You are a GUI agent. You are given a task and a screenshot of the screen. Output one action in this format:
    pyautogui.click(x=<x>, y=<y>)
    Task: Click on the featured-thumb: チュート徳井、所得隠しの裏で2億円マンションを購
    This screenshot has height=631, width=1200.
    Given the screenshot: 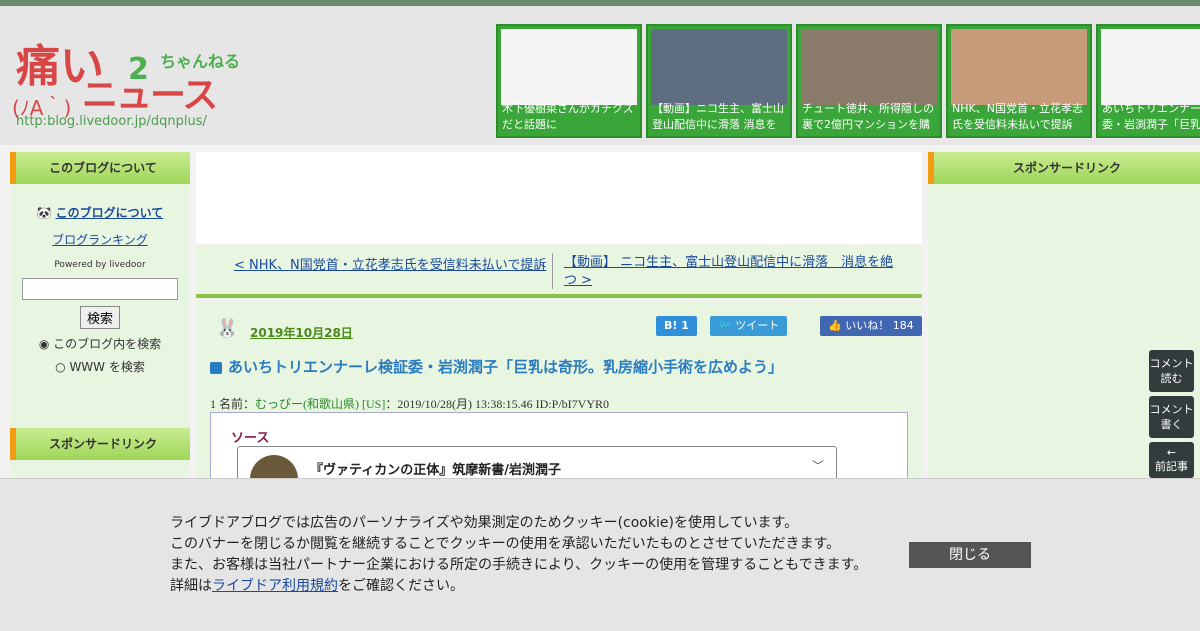 What is the action you would take?
    pyautogui.click(x=869, y=81)
    